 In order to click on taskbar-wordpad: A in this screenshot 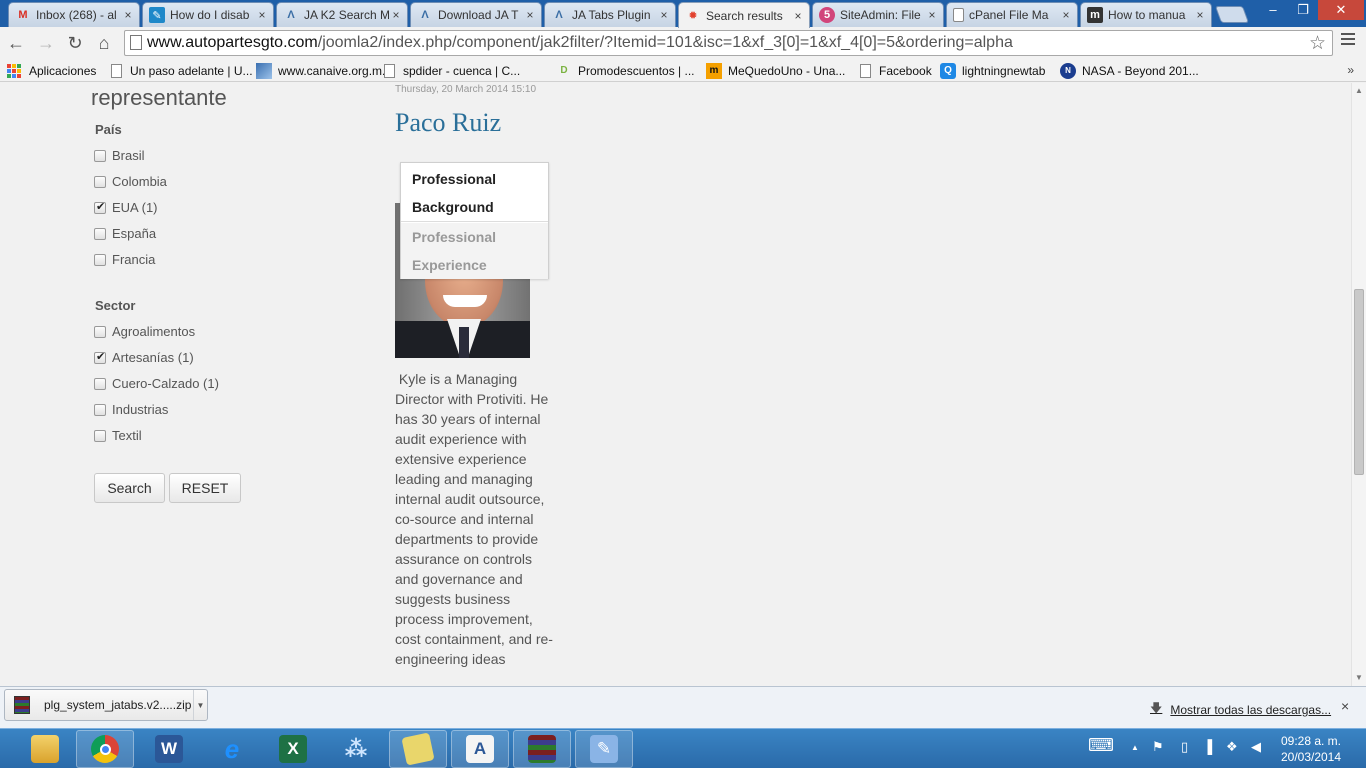, I will do `click(480, 749)`.